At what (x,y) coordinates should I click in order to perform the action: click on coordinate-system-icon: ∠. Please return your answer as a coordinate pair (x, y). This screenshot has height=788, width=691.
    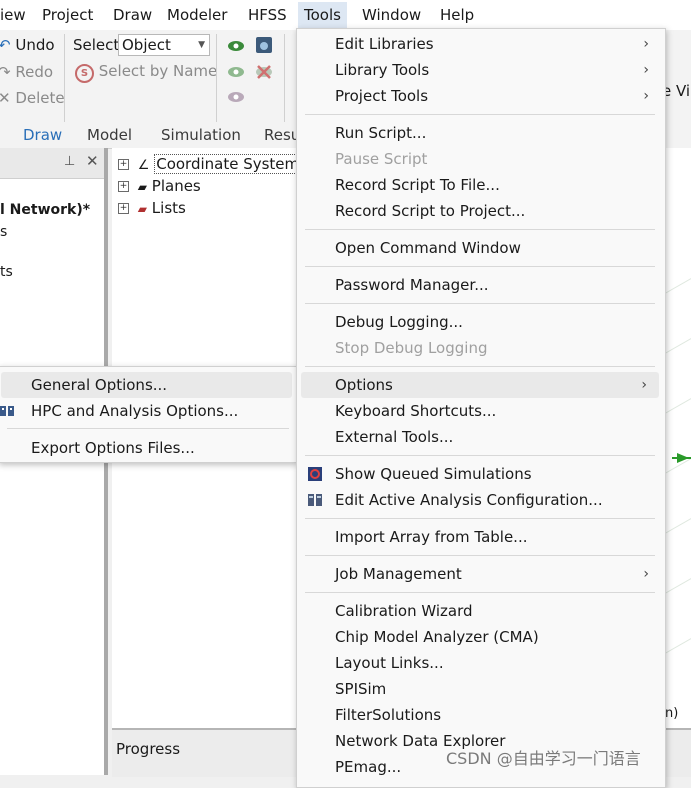
    Looking at the image, I should click on (143, 165).